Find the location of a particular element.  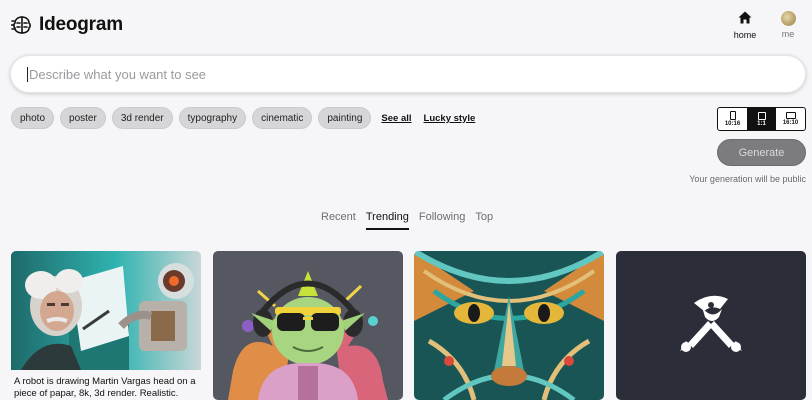

chip-typography: typography is located at coordinates (212, 118).